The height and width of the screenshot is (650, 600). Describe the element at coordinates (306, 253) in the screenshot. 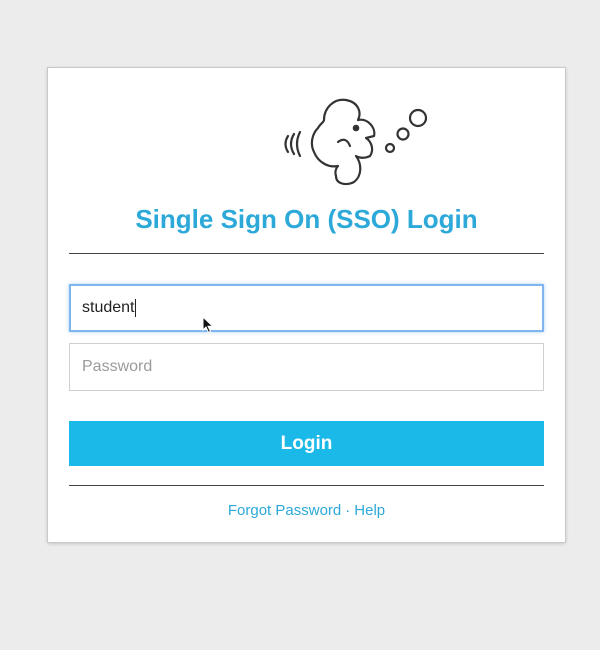

I see `header-divider` at that location.